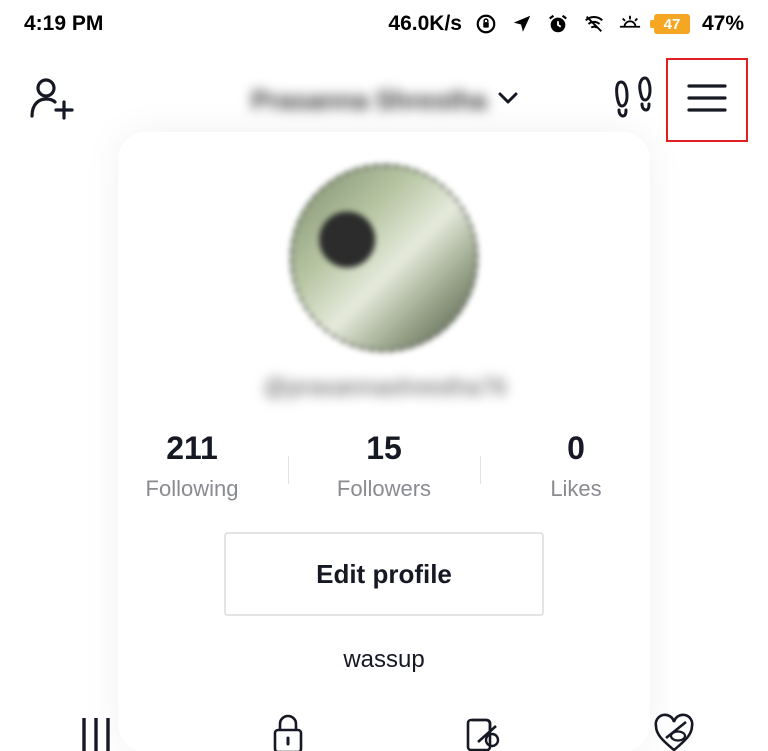 This screenshot has width=768, height=751. I want to click on tab-liked, so click(674, 731).